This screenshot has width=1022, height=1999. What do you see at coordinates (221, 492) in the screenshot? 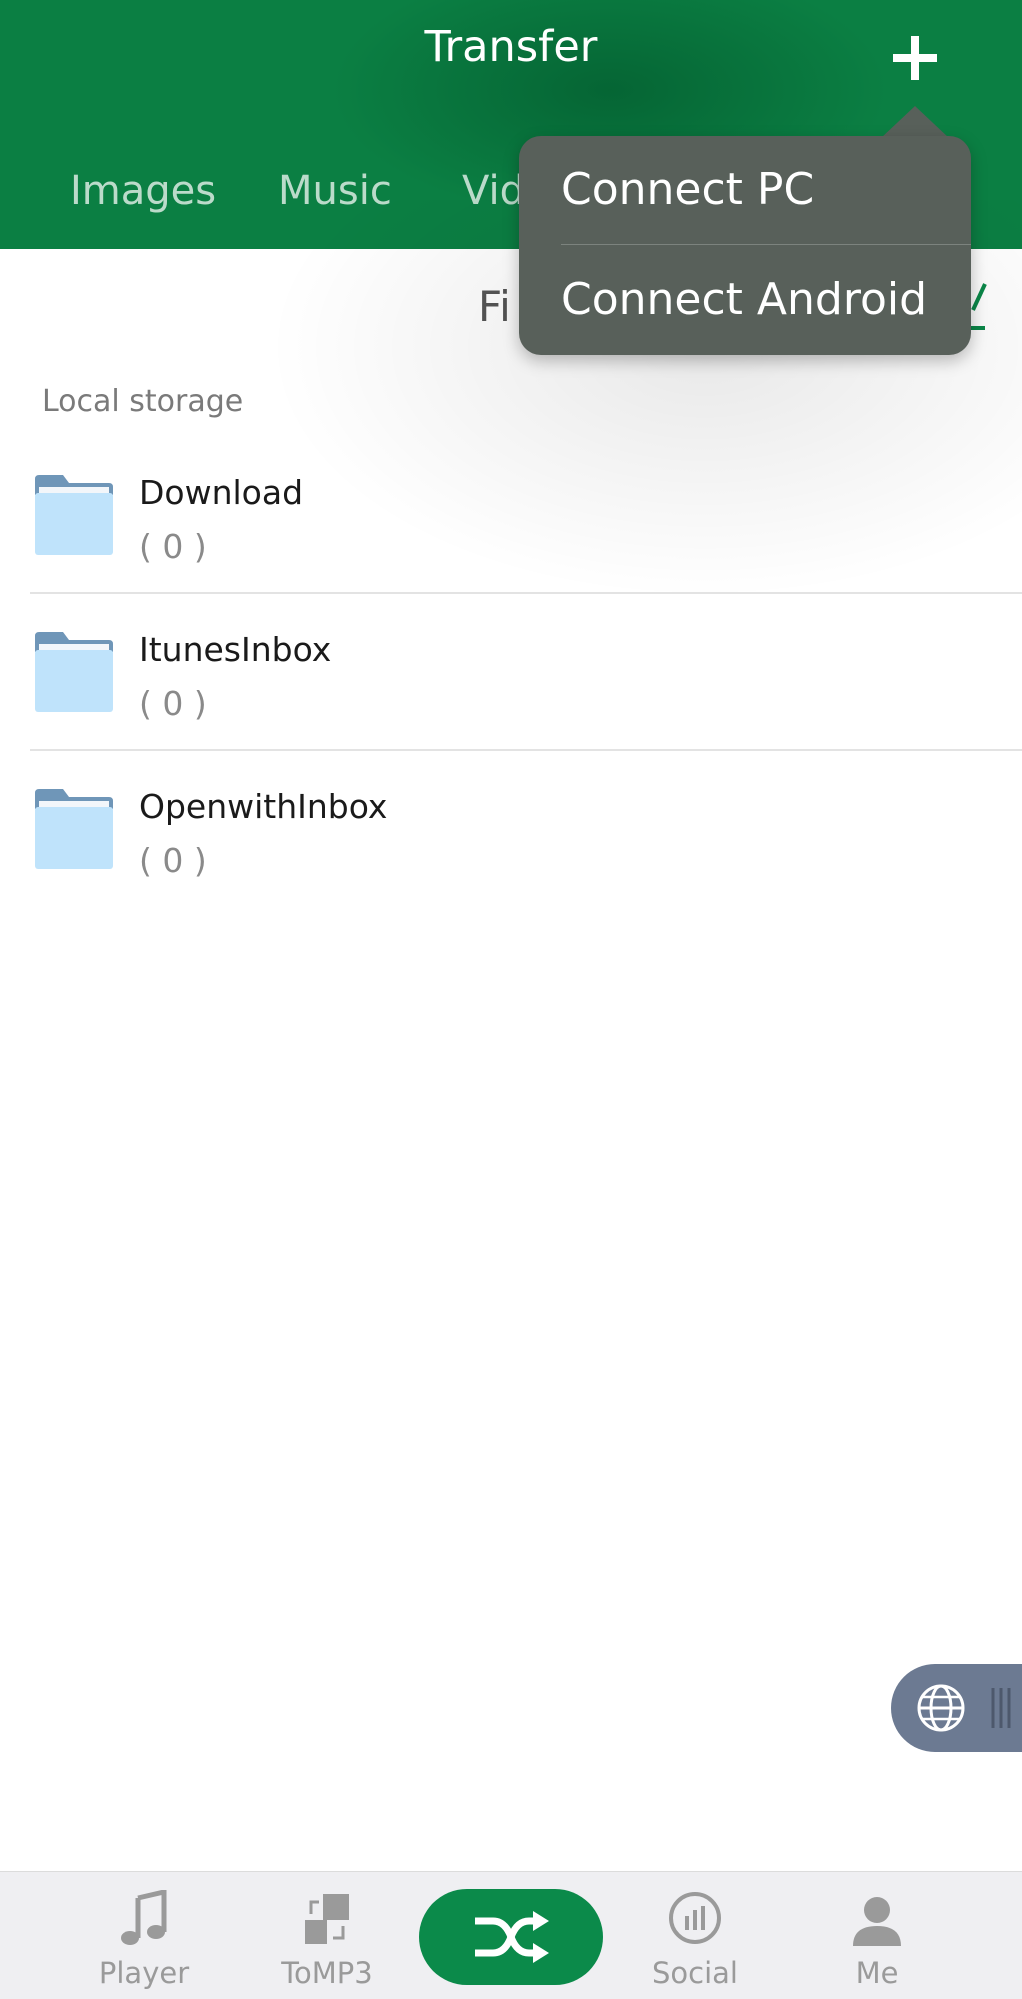
I see `folder-name: Download` at bounding box center [221, 492].